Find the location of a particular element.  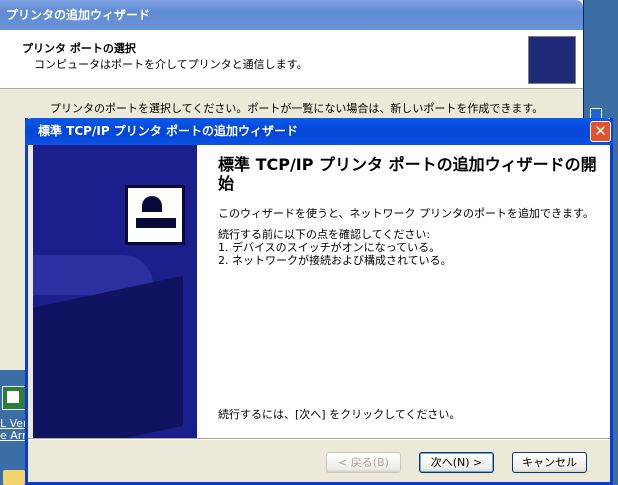

background-window-title: プリンタの追加ウィザード is located at coordinates (291, 15).